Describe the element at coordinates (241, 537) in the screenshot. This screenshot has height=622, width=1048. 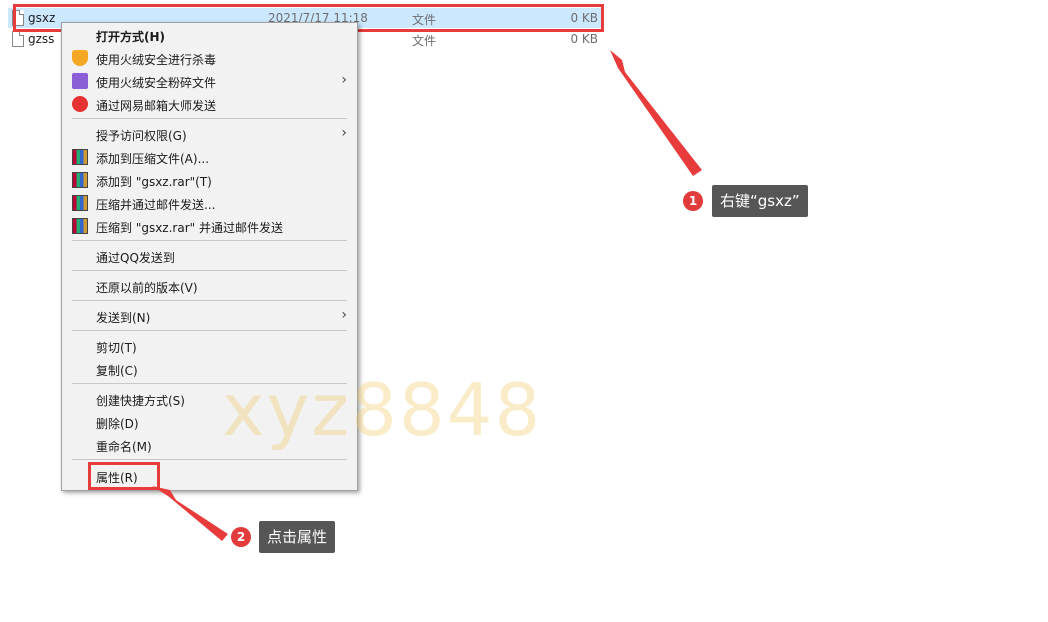
I see `step-badge-2: 2` at that location.